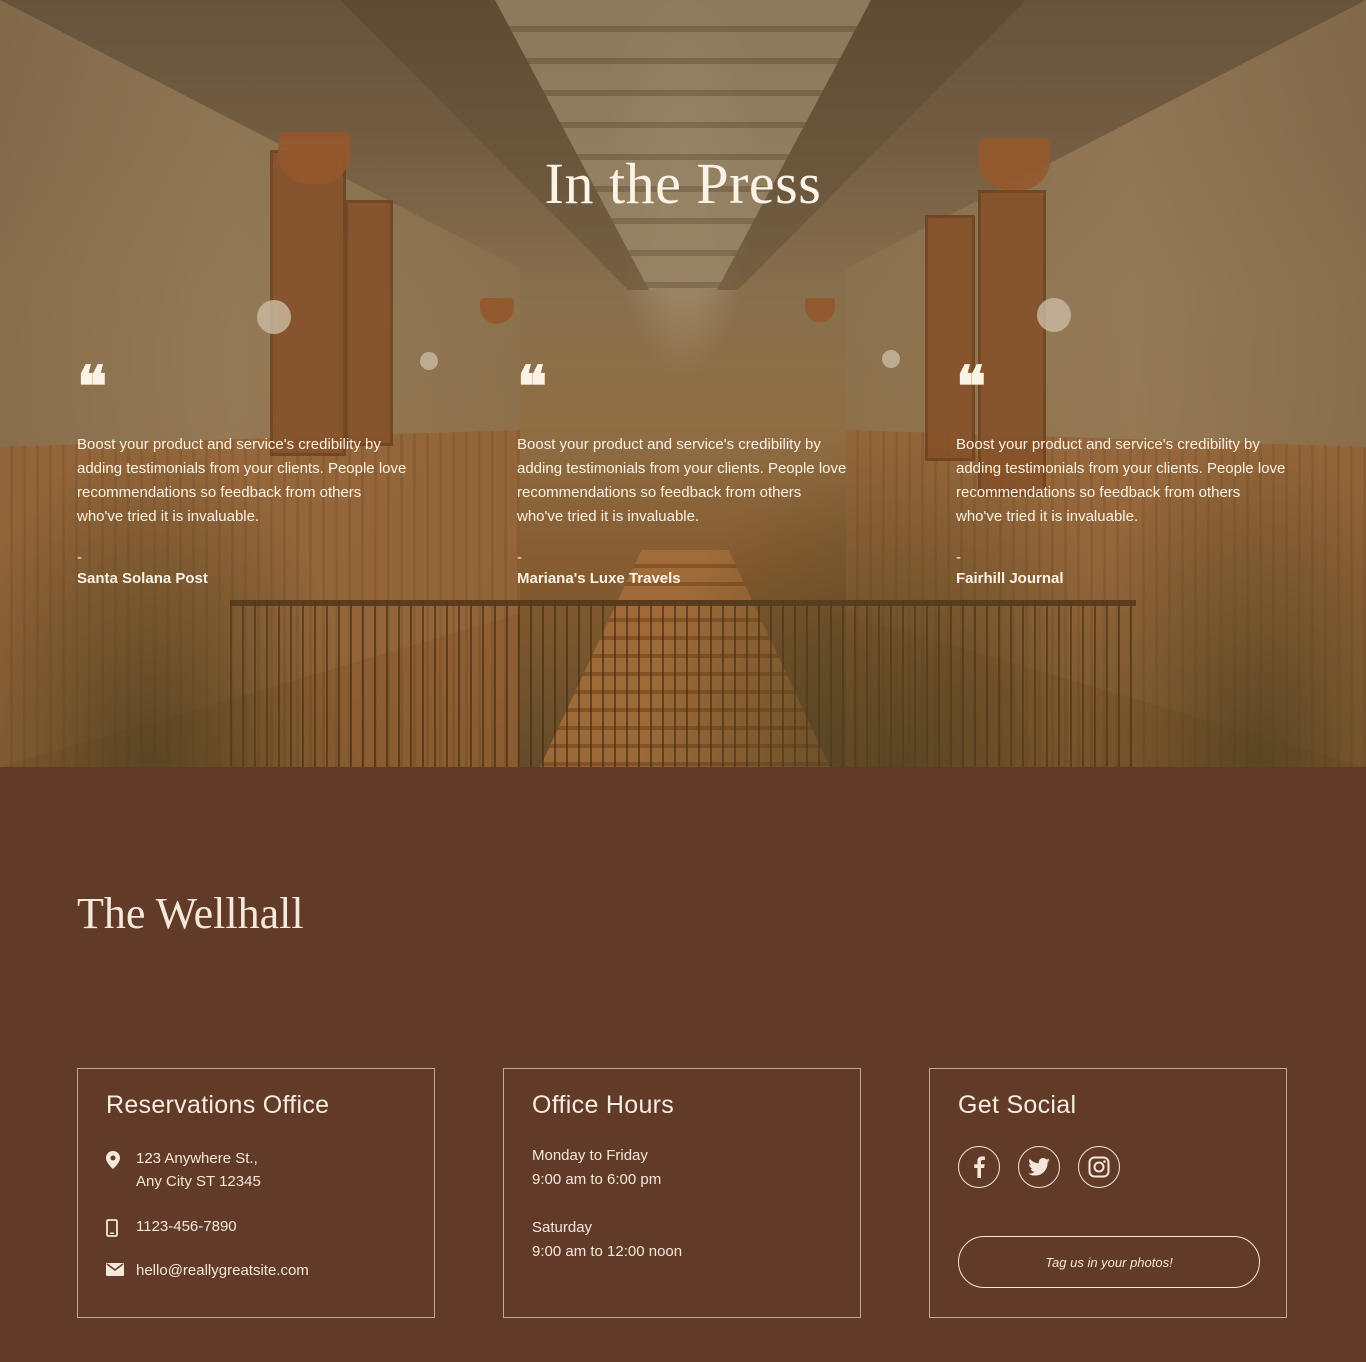  Describe the element at coordinates (198, 1181) in the screenshot. I see `address-line-2: Any City ST 12345` at that location.